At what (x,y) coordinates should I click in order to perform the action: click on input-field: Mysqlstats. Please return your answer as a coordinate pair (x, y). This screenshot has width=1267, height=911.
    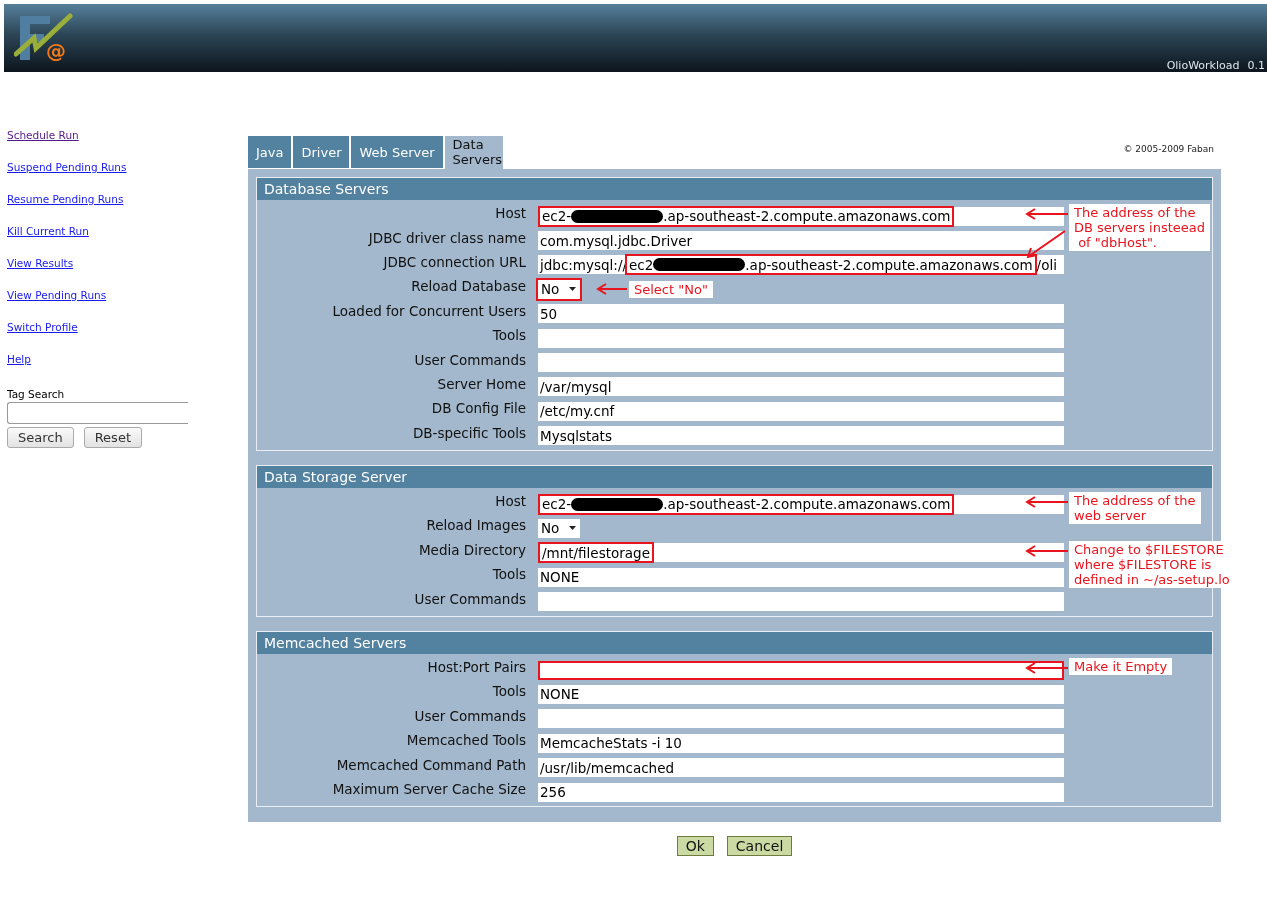
    Looking at the image, I should click on (801, 436).